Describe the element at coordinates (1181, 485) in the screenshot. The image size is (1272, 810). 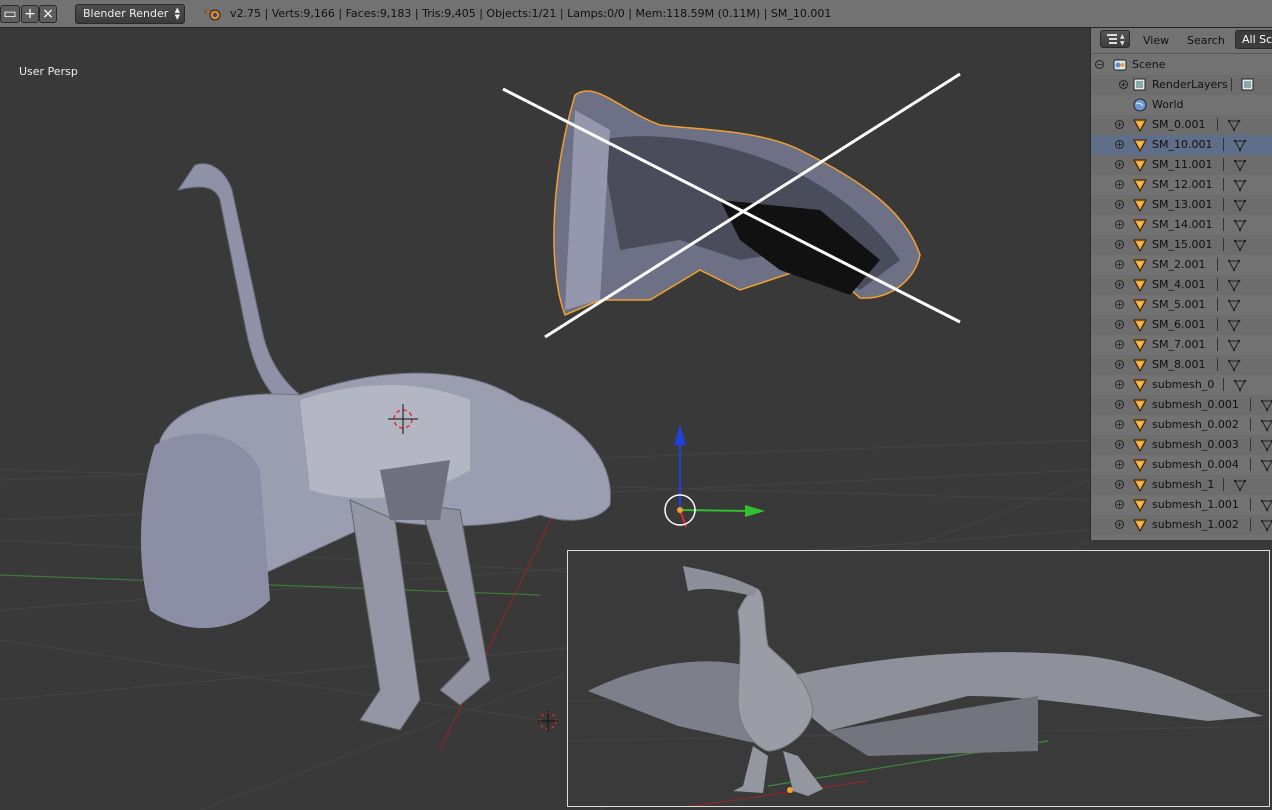
I see `outliner-row: + submesh_1` at that location.